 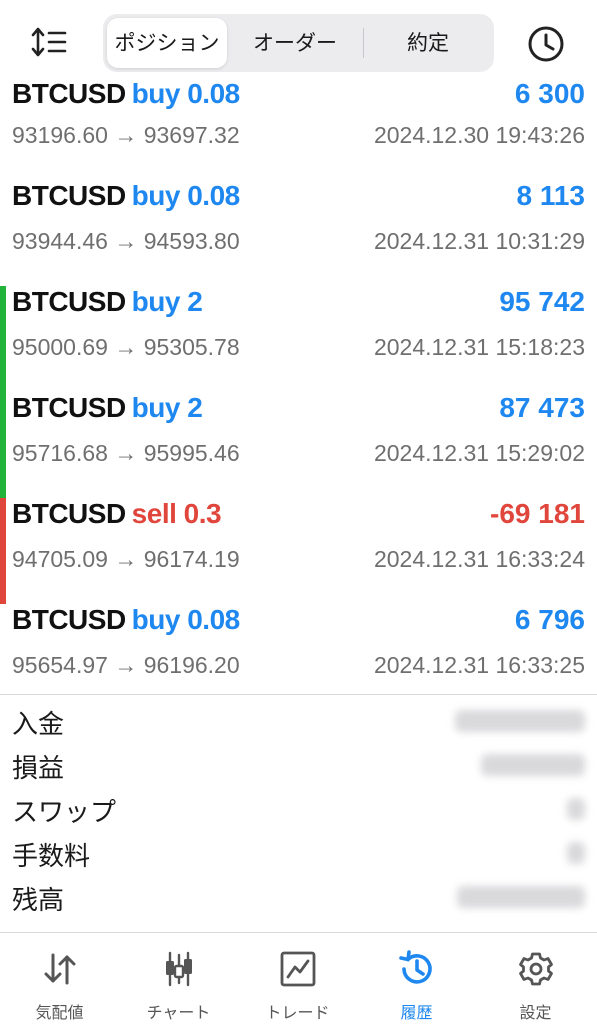 What do you see at coordinates (479, 665) in the screenshot?
I see `trade-time: 2024.12.31 16:33:25` at bounding box center [479, 665].